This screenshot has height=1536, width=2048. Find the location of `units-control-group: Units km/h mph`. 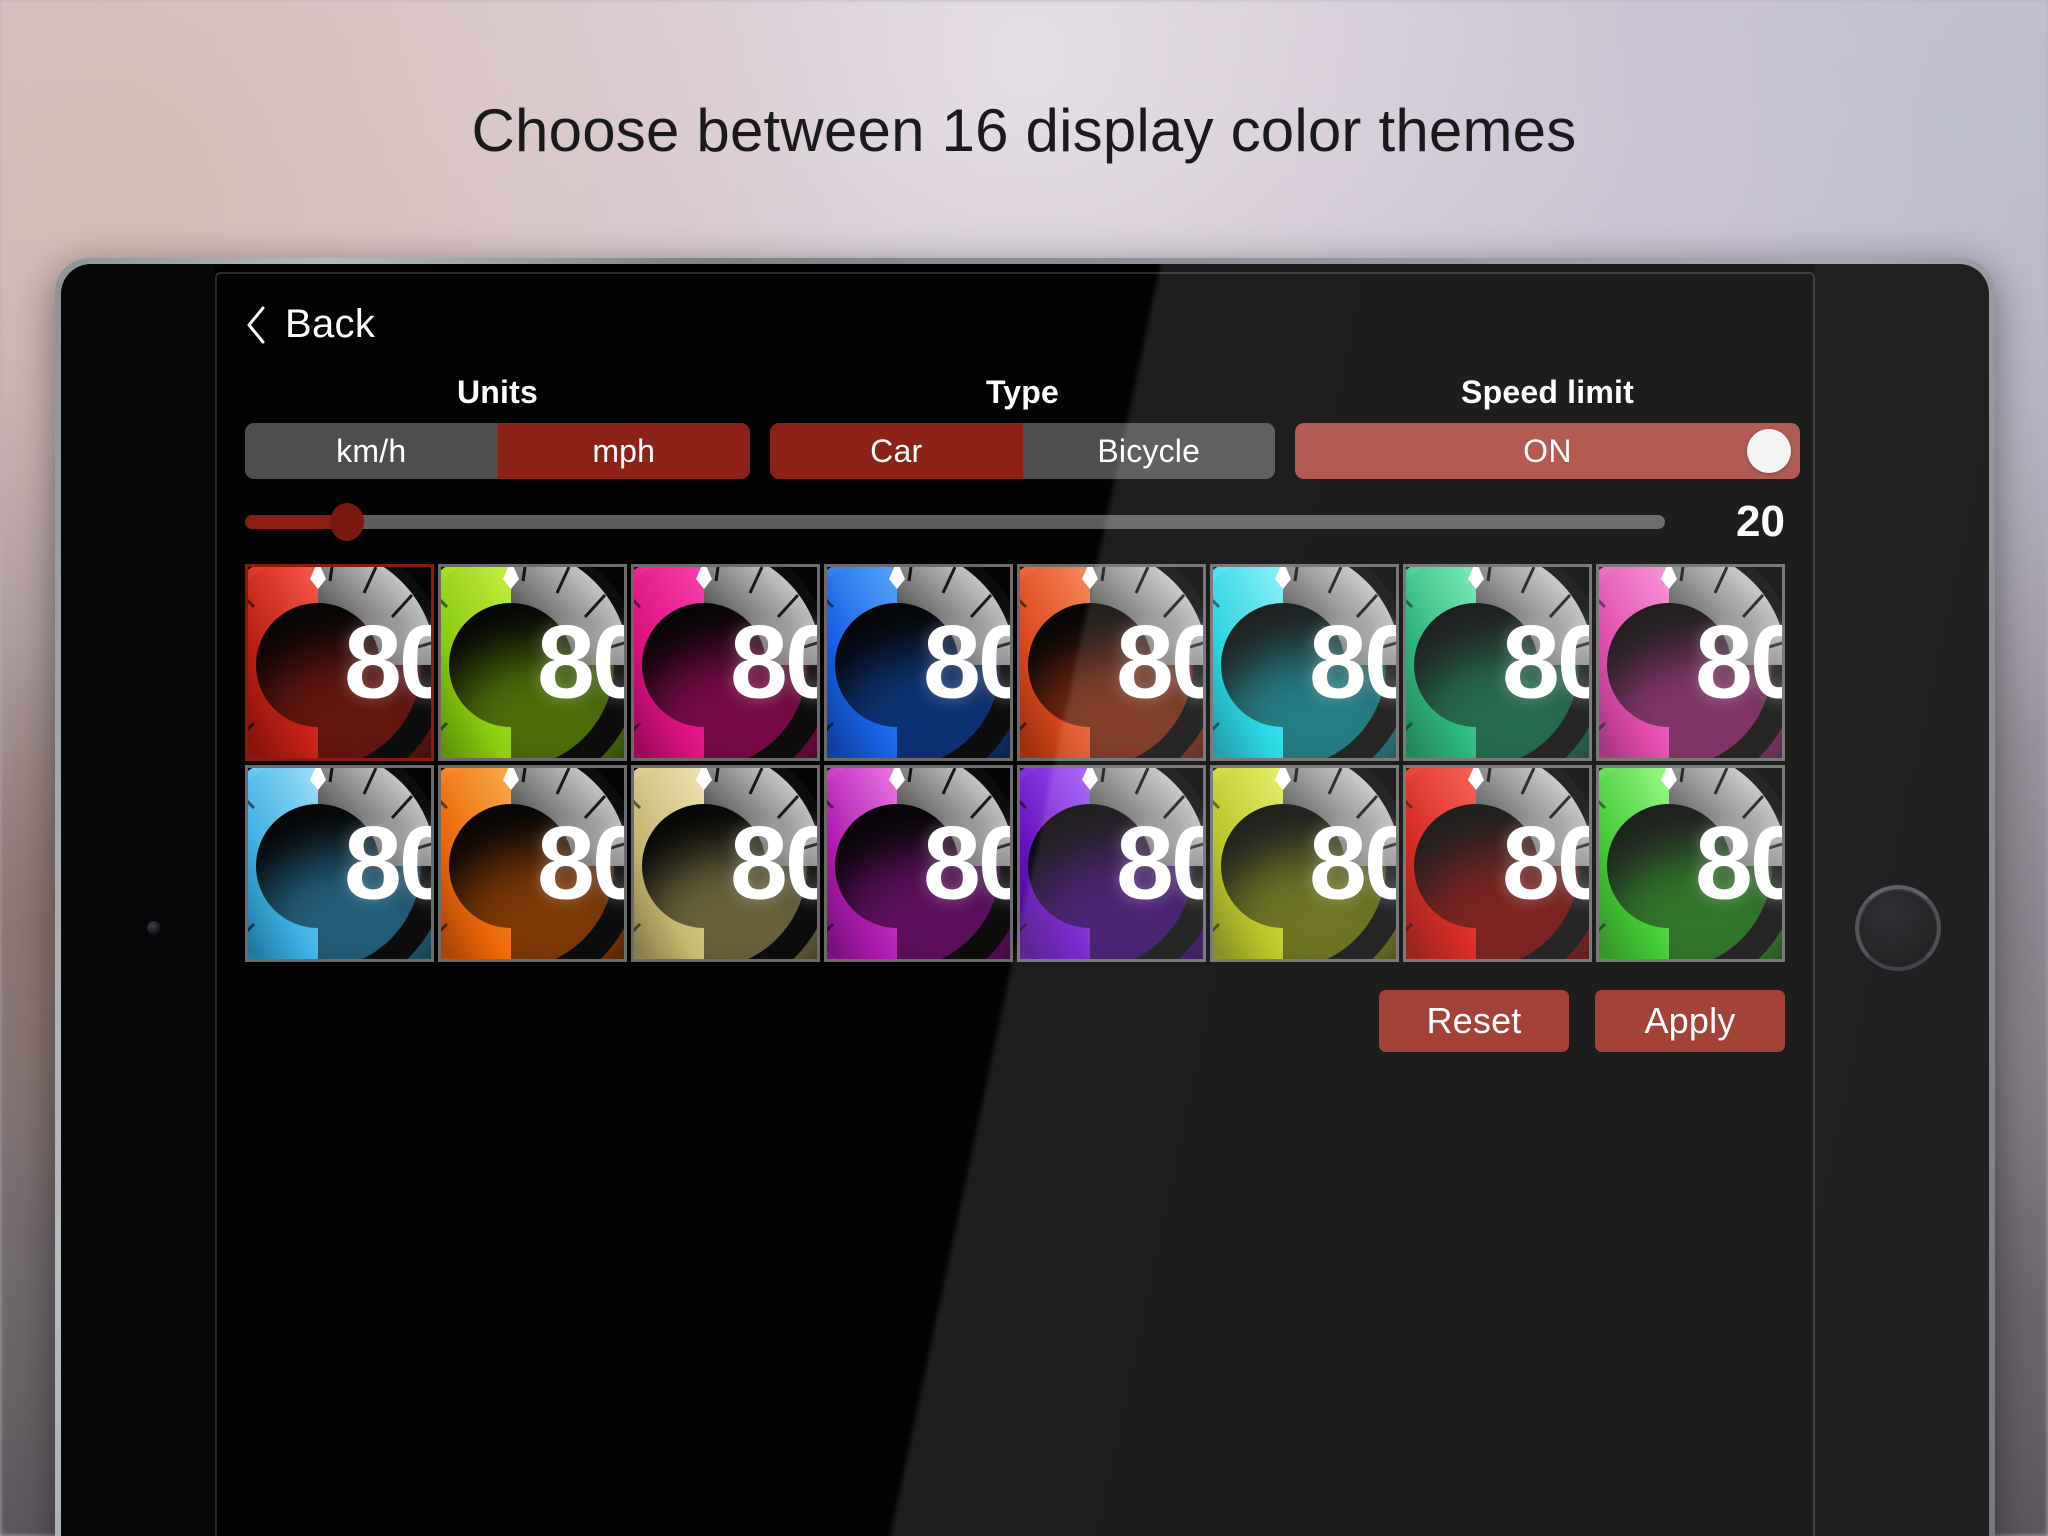

units-control-group: Units km/h mph is located at coordinates (497, 426).